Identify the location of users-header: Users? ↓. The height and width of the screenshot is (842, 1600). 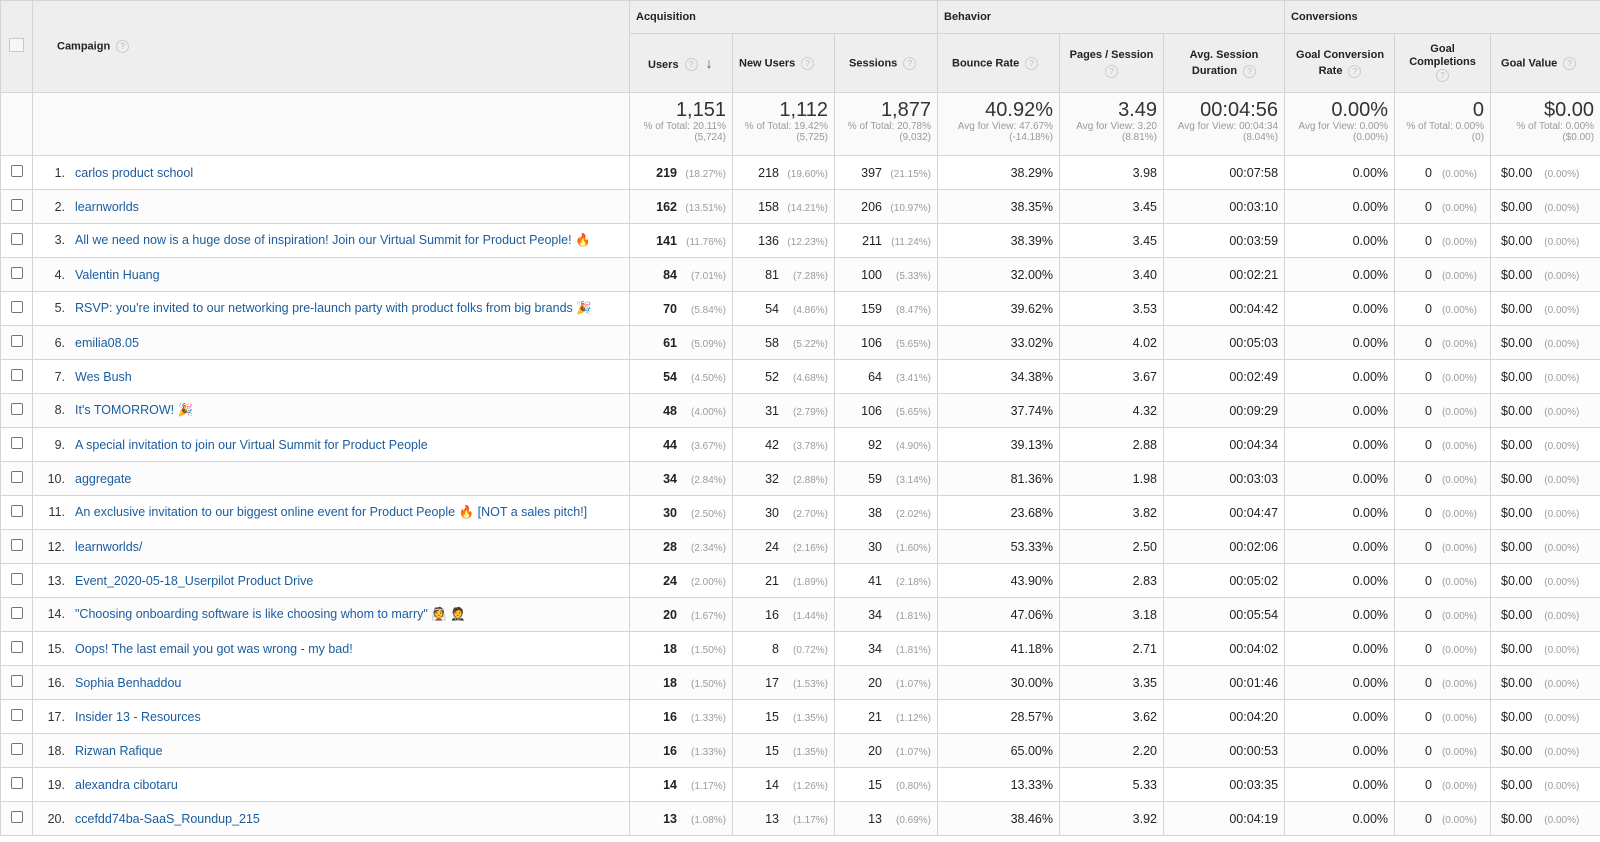
(681, 63).